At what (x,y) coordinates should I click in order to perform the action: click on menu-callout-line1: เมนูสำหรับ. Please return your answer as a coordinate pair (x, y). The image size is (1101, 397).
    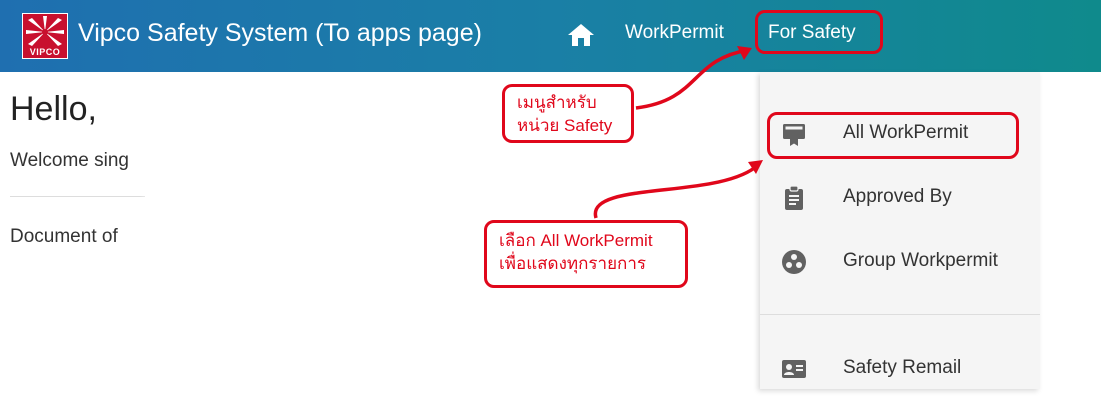
    Looking at the image, I should click on (557, 102).